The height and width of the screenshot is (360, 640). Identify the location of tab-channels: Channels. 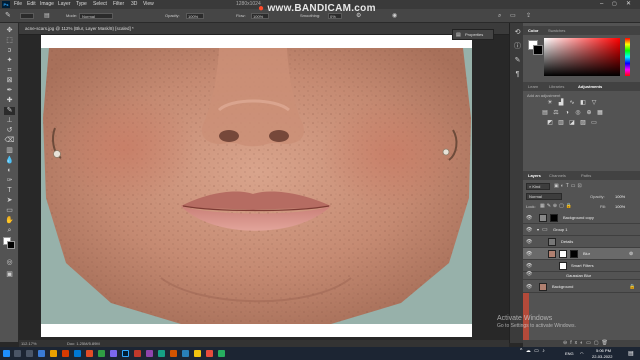
(557, 175).